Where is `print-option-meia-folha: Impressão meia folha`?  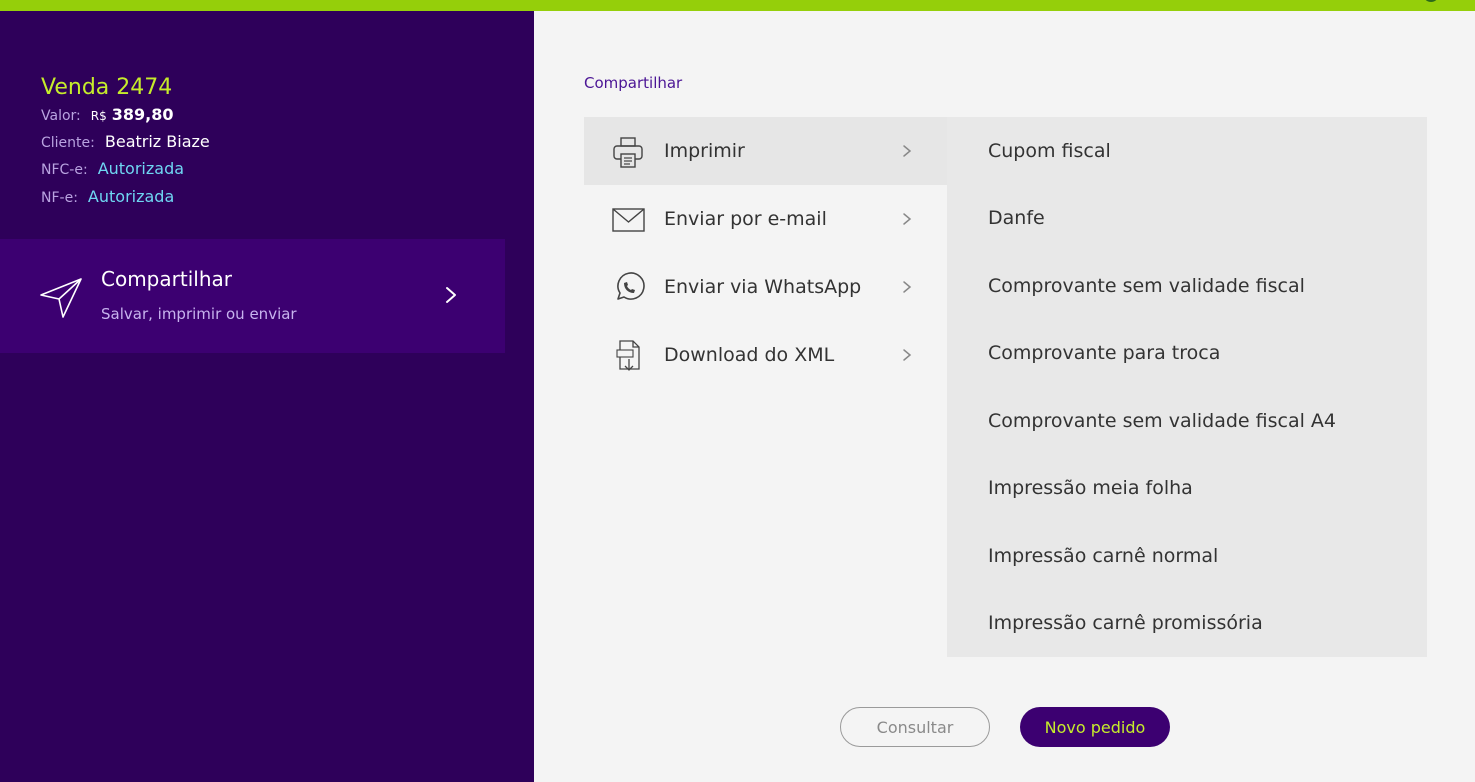 print-option-meia-folha: Impressão meia folha is located at coordinates (1187, 489).